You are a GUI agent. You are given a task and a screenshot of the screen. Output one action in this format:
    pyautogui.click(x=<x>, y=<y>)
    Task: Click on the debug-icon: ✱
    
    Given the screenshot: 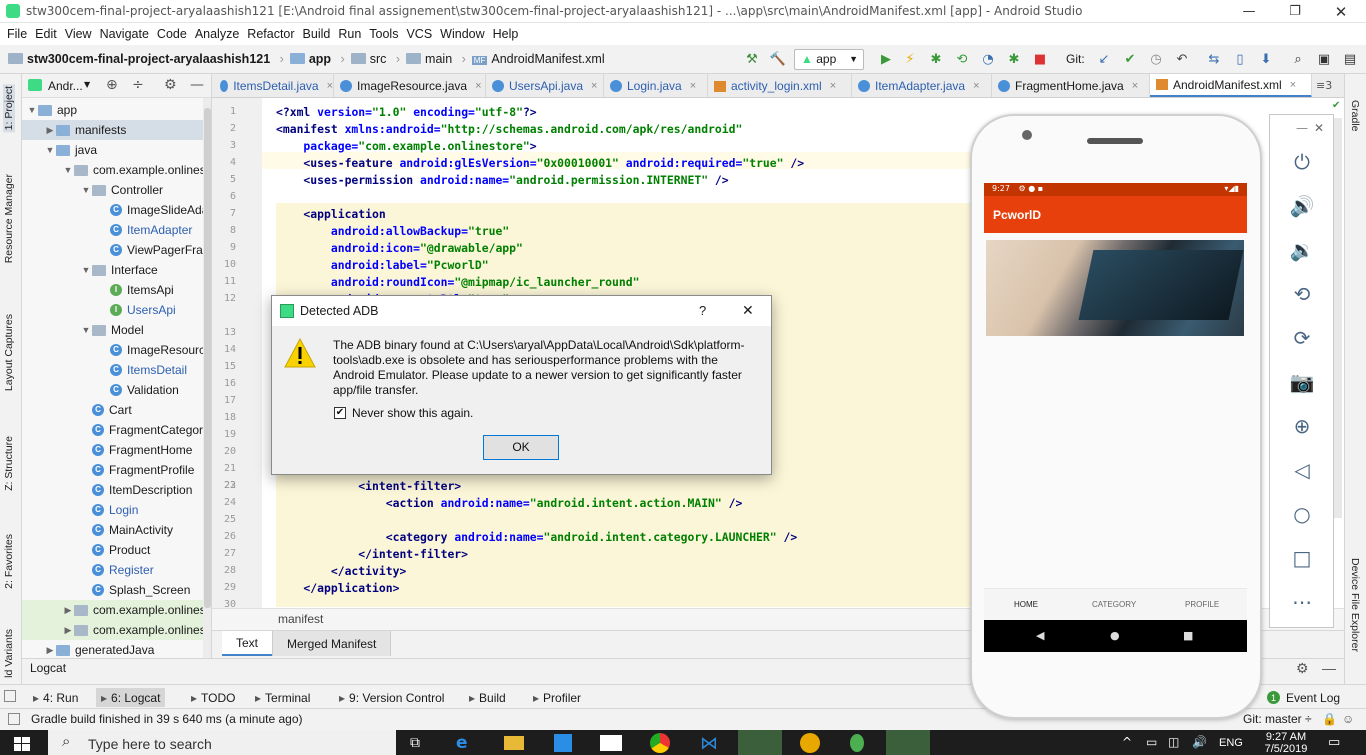 What is the action you would take?
    pyautogui.click(x=936, y=59)
    